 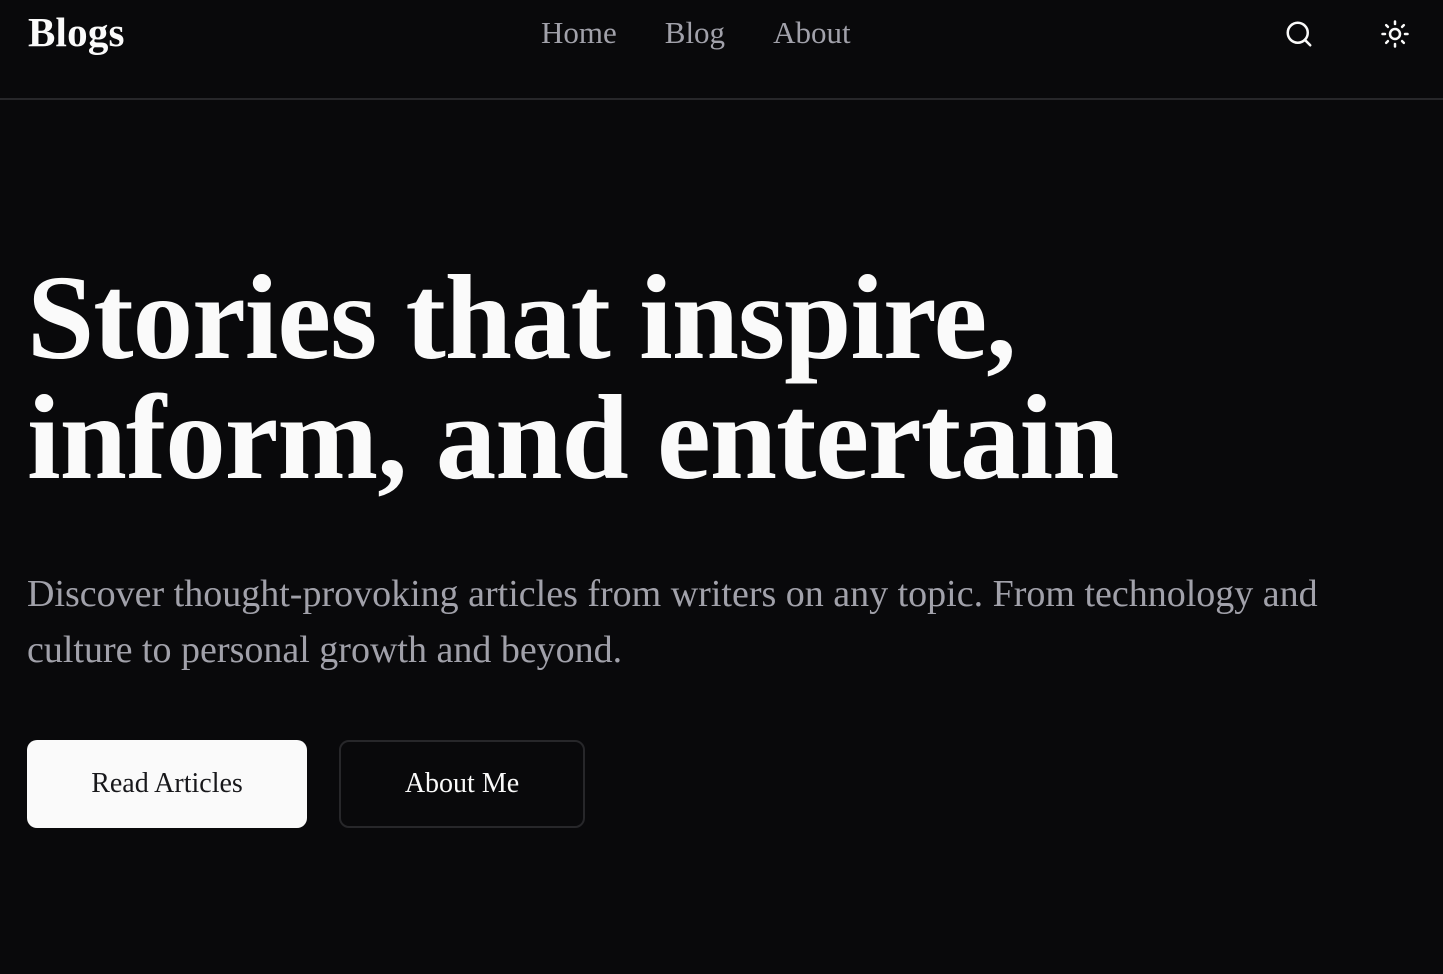 I want to click on nav-link-blog: Blog, so click(x=695, y=33).